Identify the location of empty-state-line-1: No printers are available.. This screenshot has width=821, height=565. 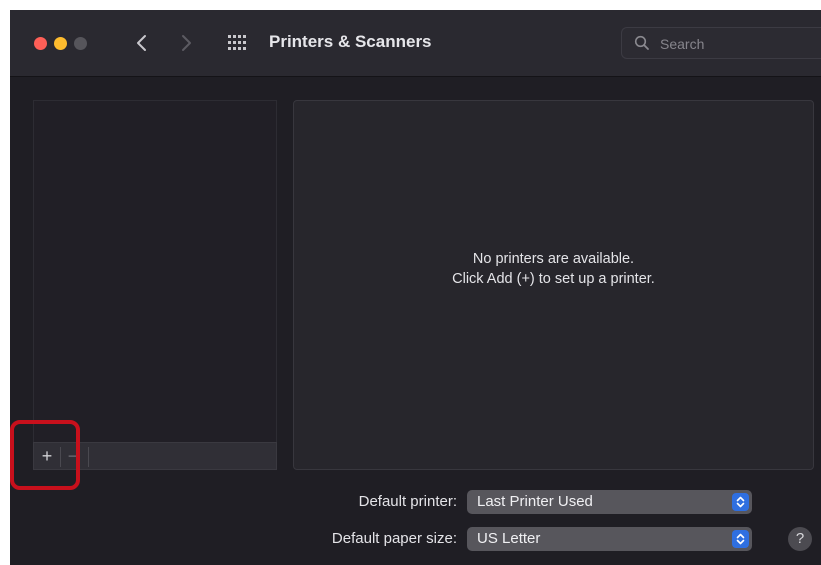
(553, 259).